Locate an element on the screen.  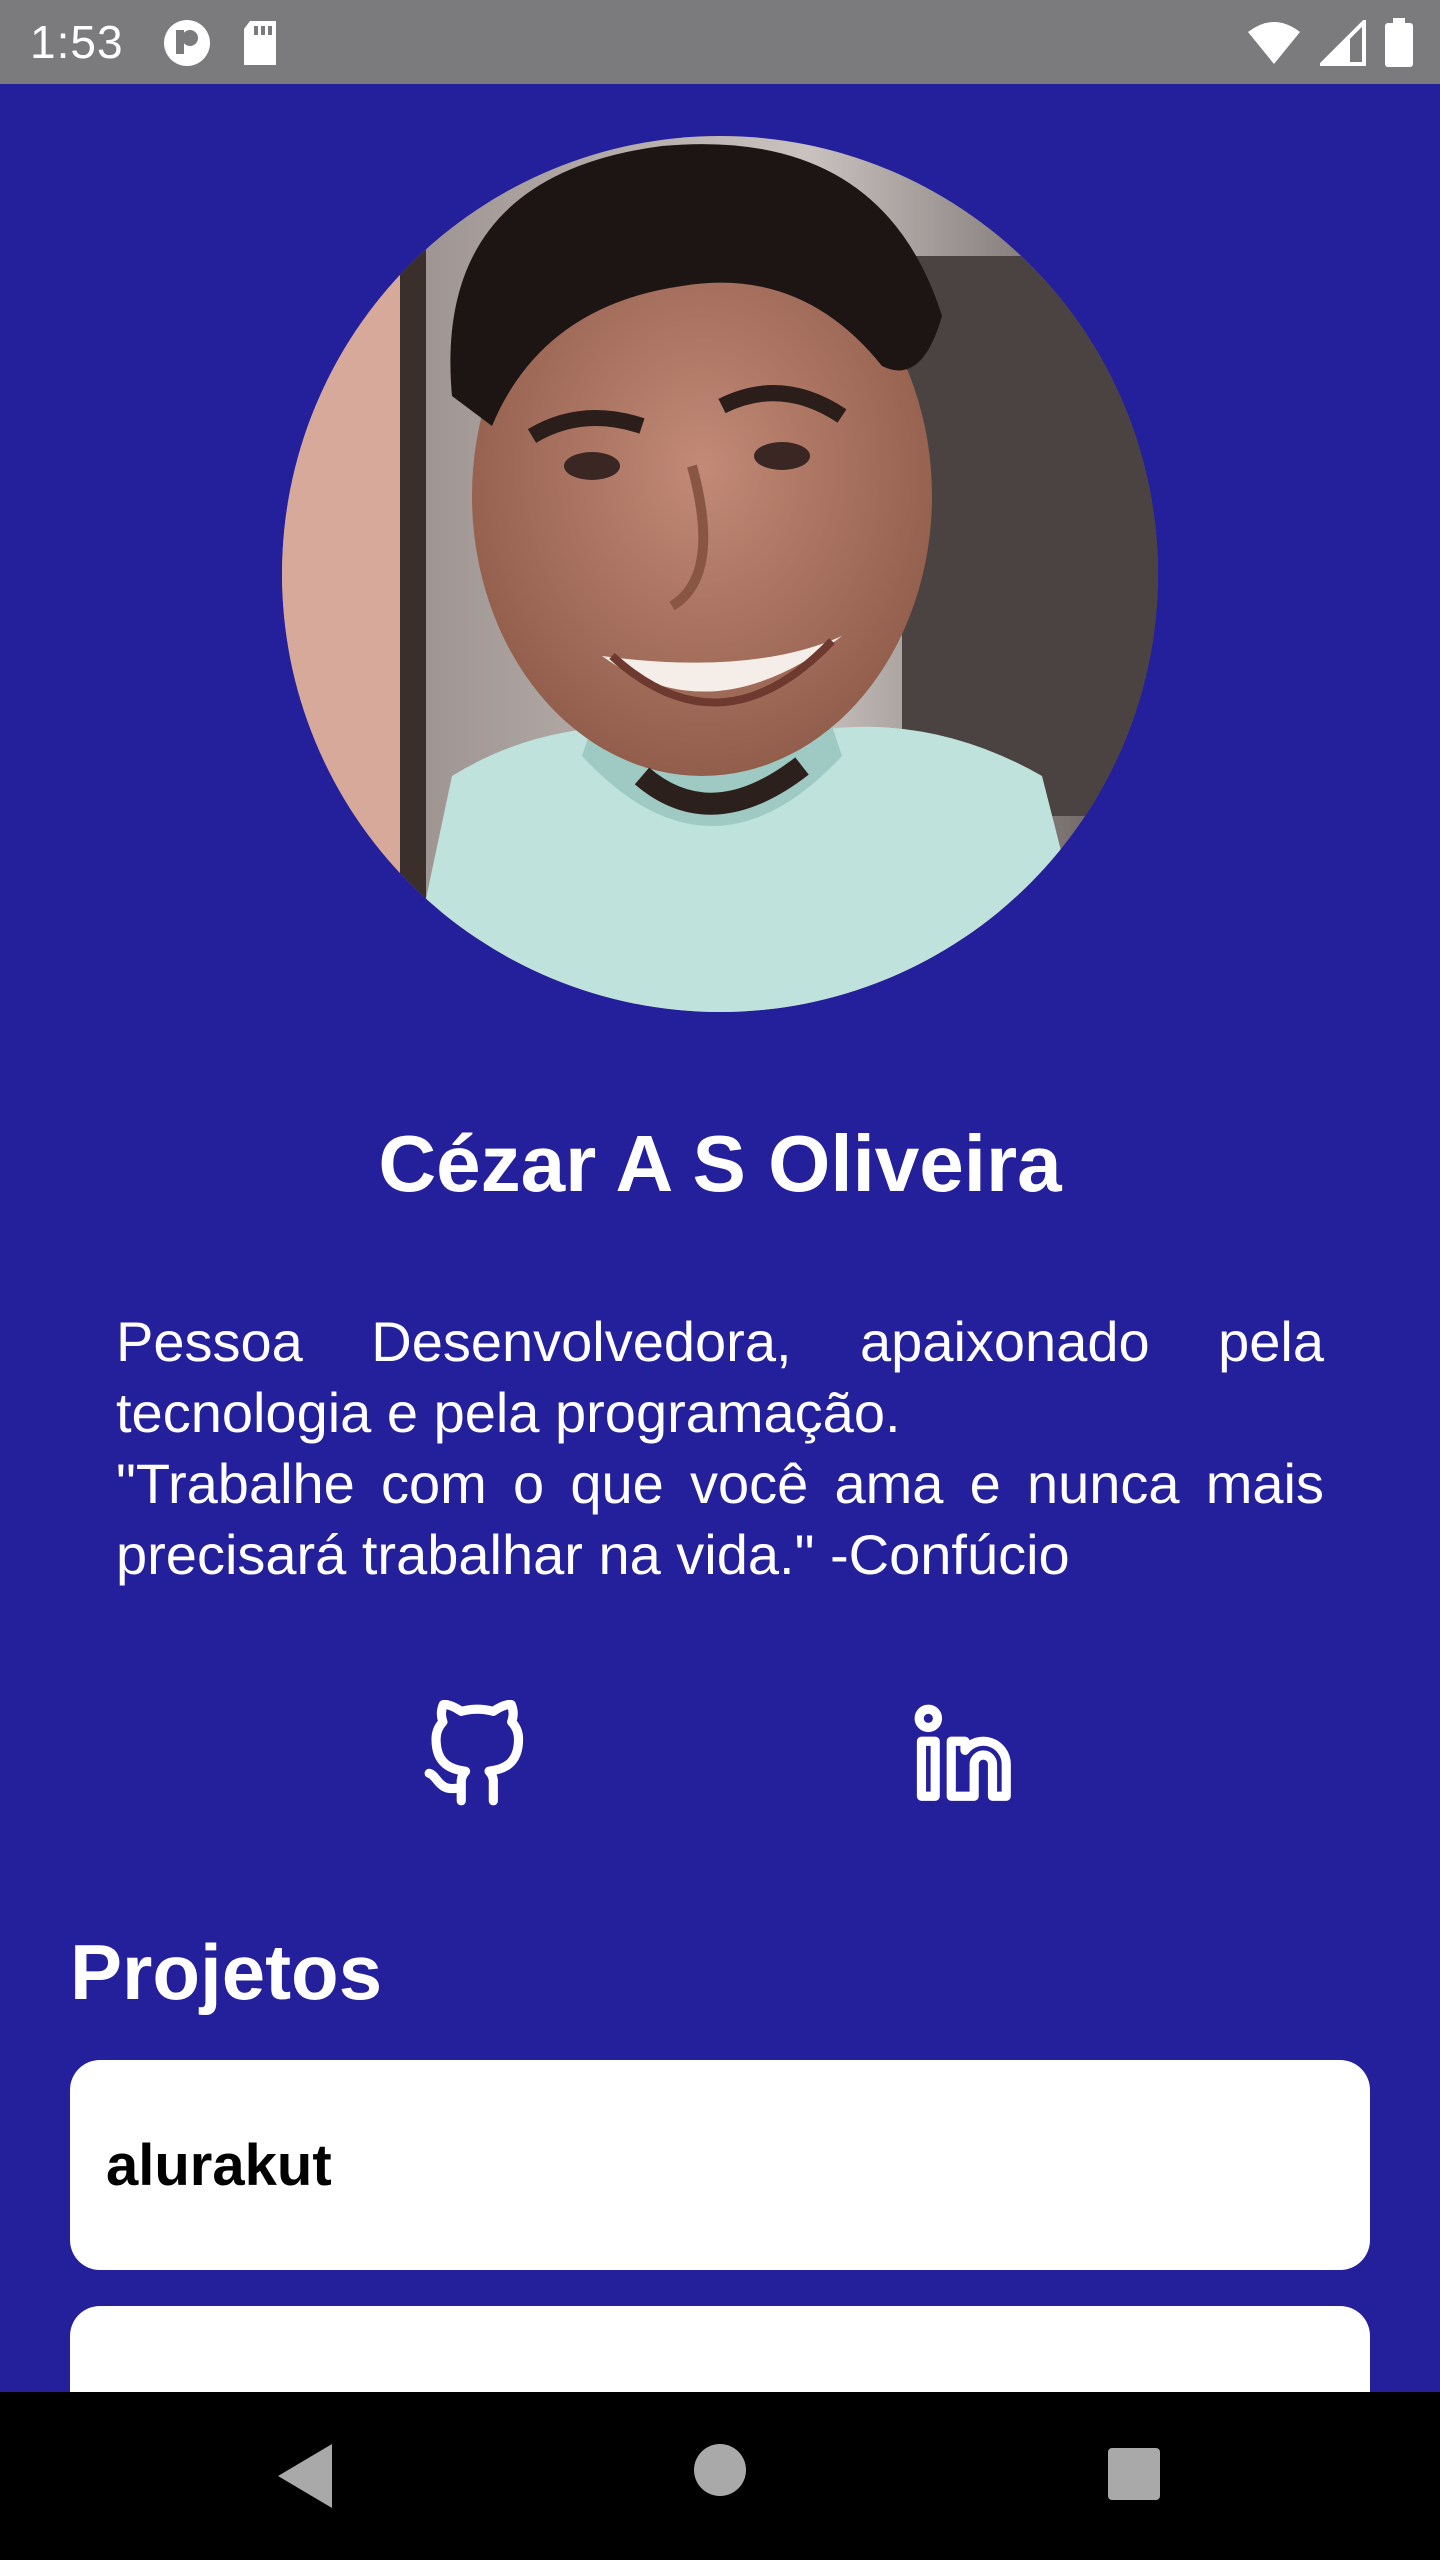
home-icon is located at coordinates (720, 2470).